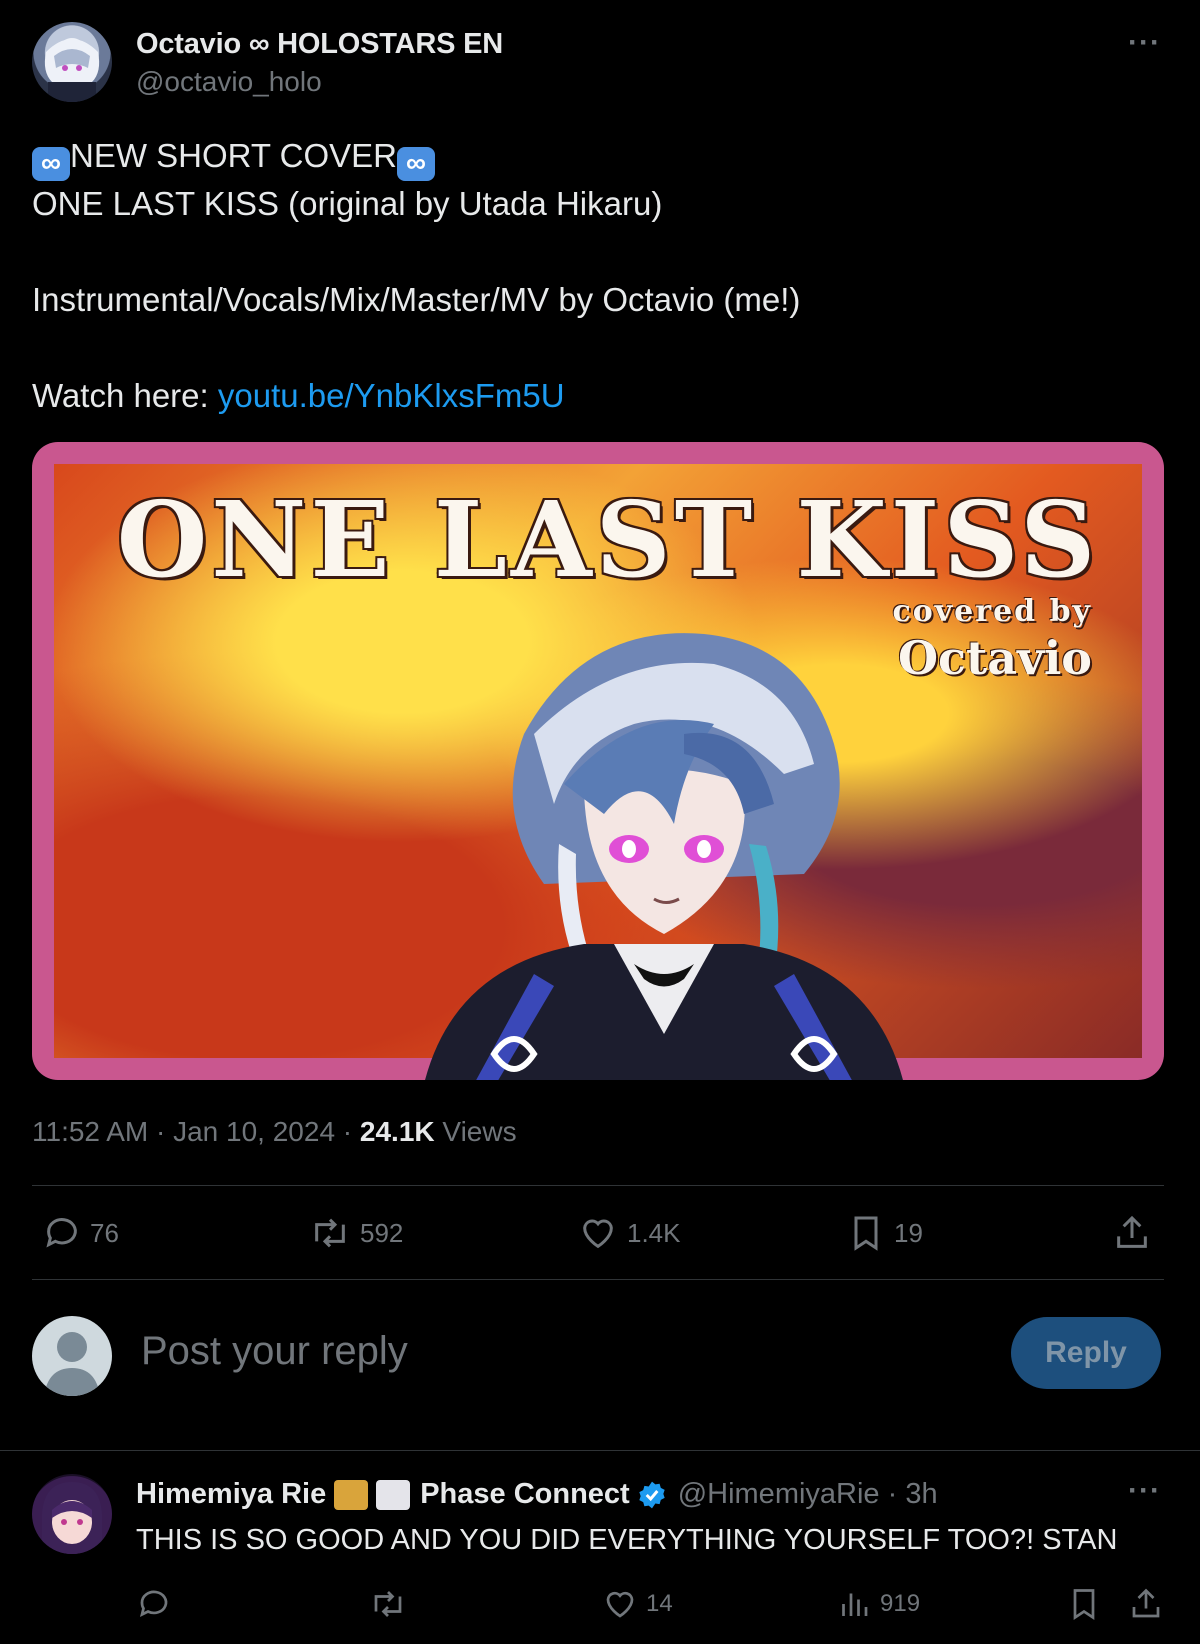  I want to click on analytics-icon, so click(855, 1604).